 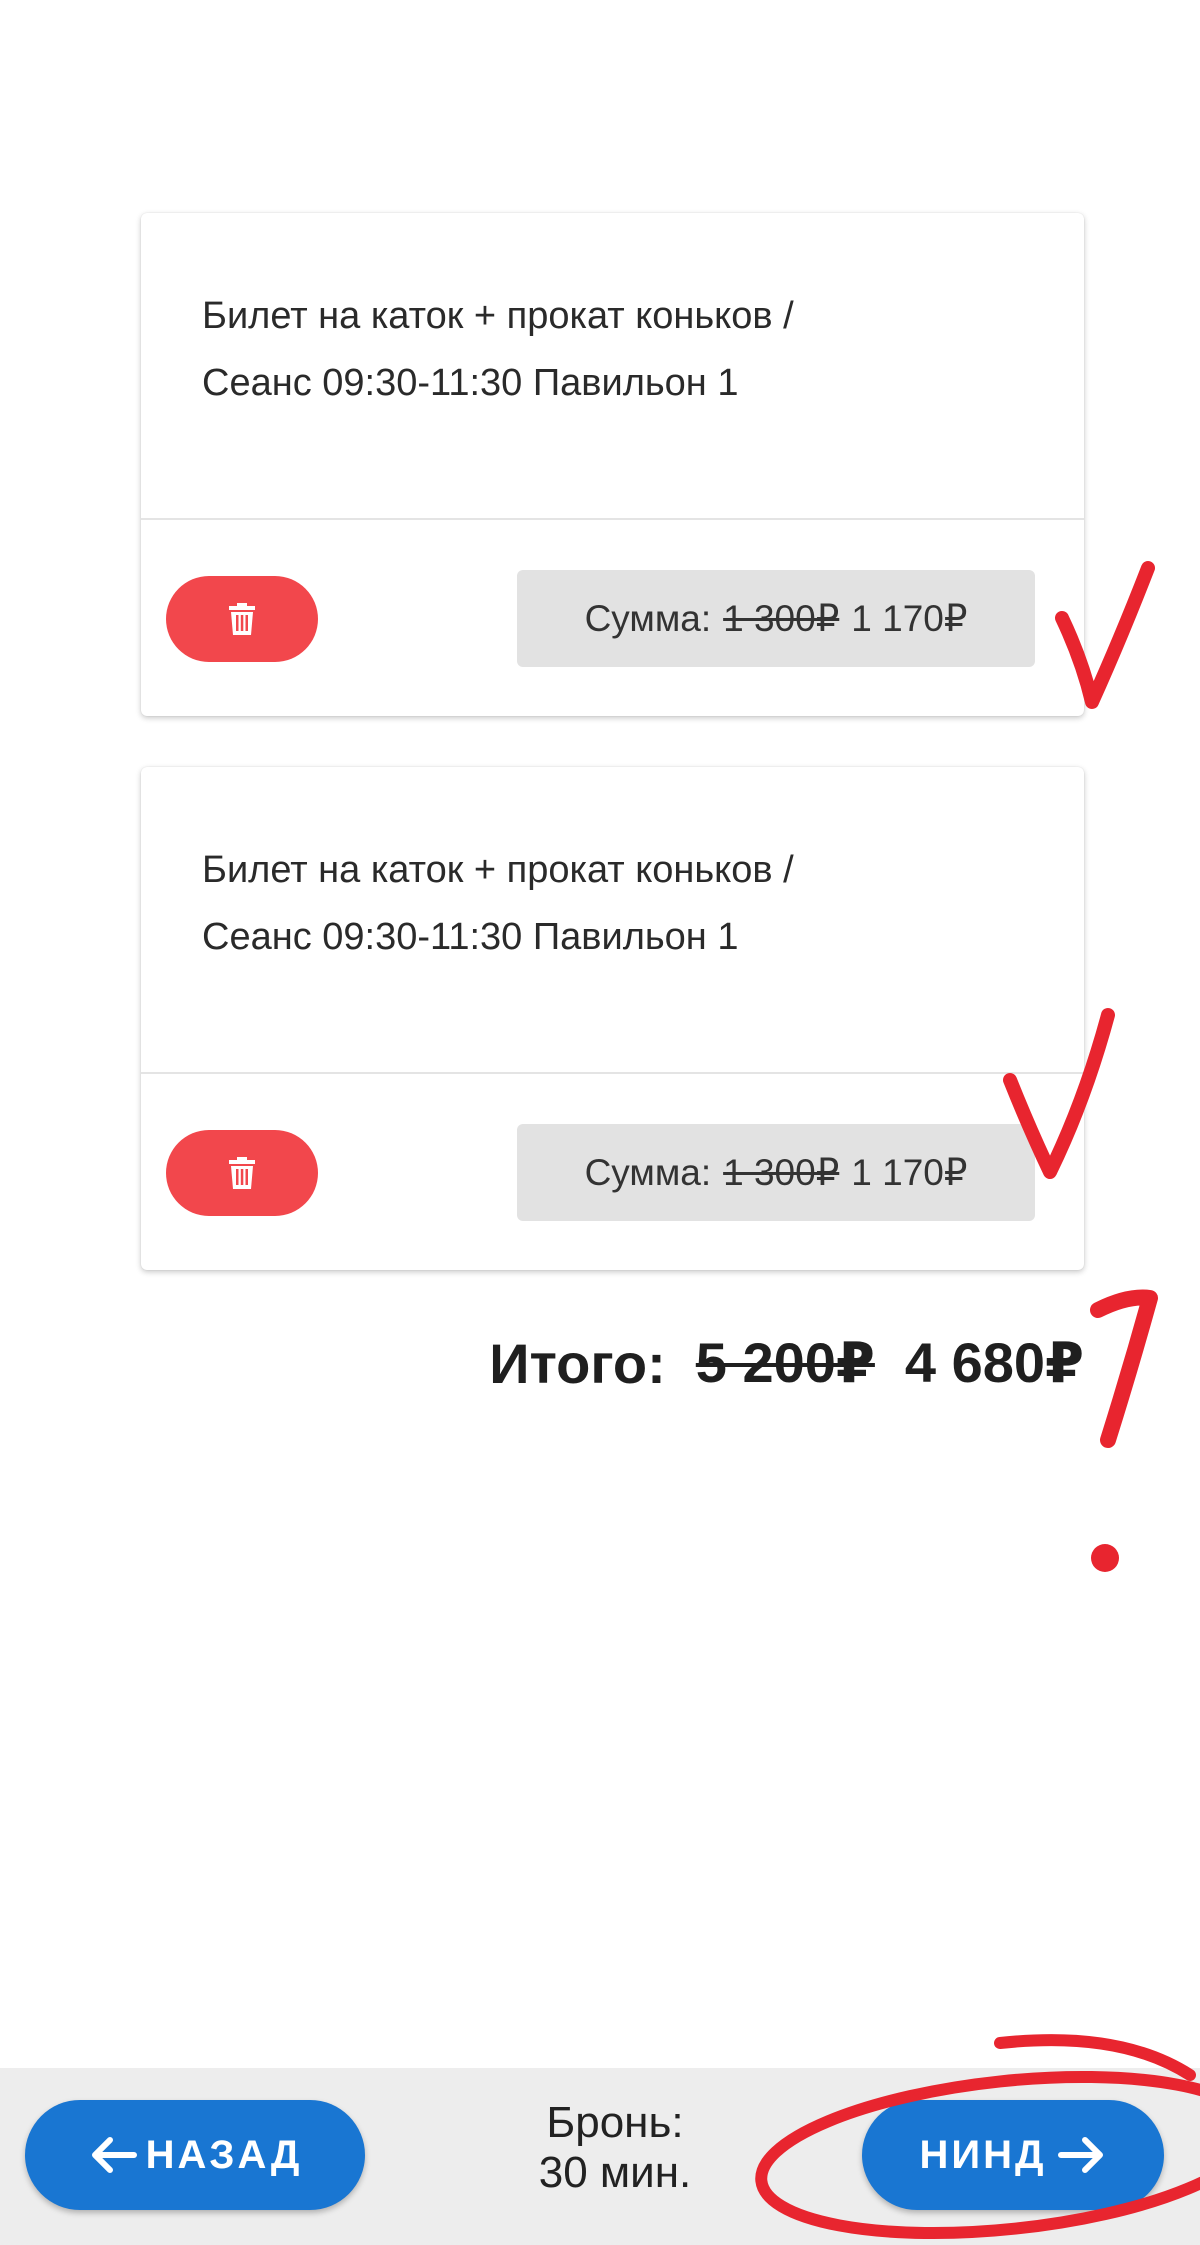 What do you see at coordinates (1105, 1558) in the screenshot?
I see `exclamation-dot-annotation` at bounding box center [1105, 1558].